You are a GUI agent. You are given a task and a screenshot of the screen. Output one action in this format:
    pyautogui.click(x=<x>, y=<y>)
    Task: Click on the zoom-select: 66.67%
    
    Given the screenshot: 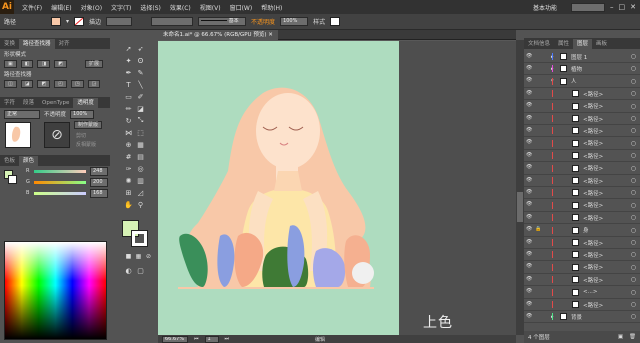 What is the action you would take?
    pyautogui.click(x=175, y=339)
    